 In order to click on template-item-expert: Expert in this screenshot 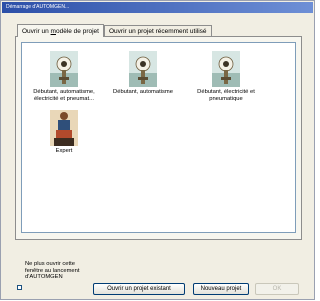, I will do `click(64, 132)`.